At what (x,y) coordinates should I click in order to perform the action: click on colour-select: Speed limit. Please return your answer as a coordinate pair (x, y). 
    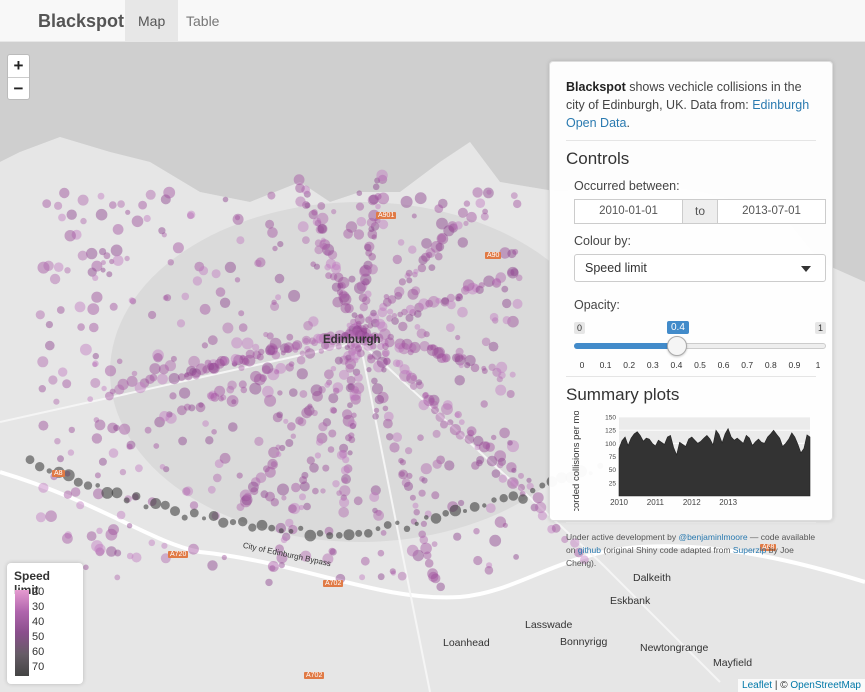
    Looking at the image, I should click on (700, 268).